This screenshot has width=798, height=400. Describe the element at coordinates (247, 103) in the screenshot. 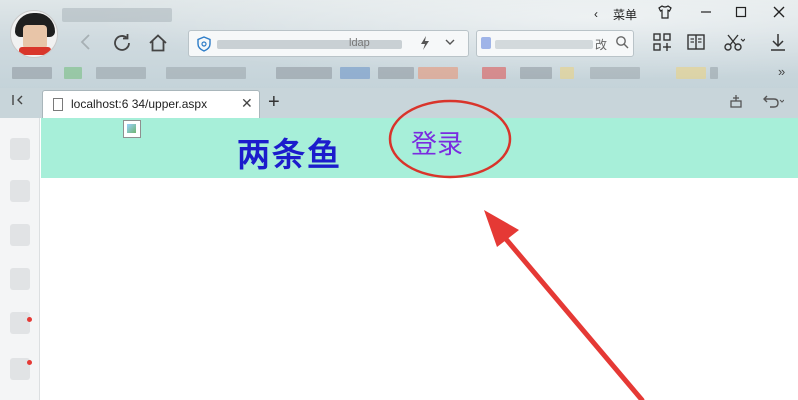

I see `tab-close-icon: ✕` at that location.